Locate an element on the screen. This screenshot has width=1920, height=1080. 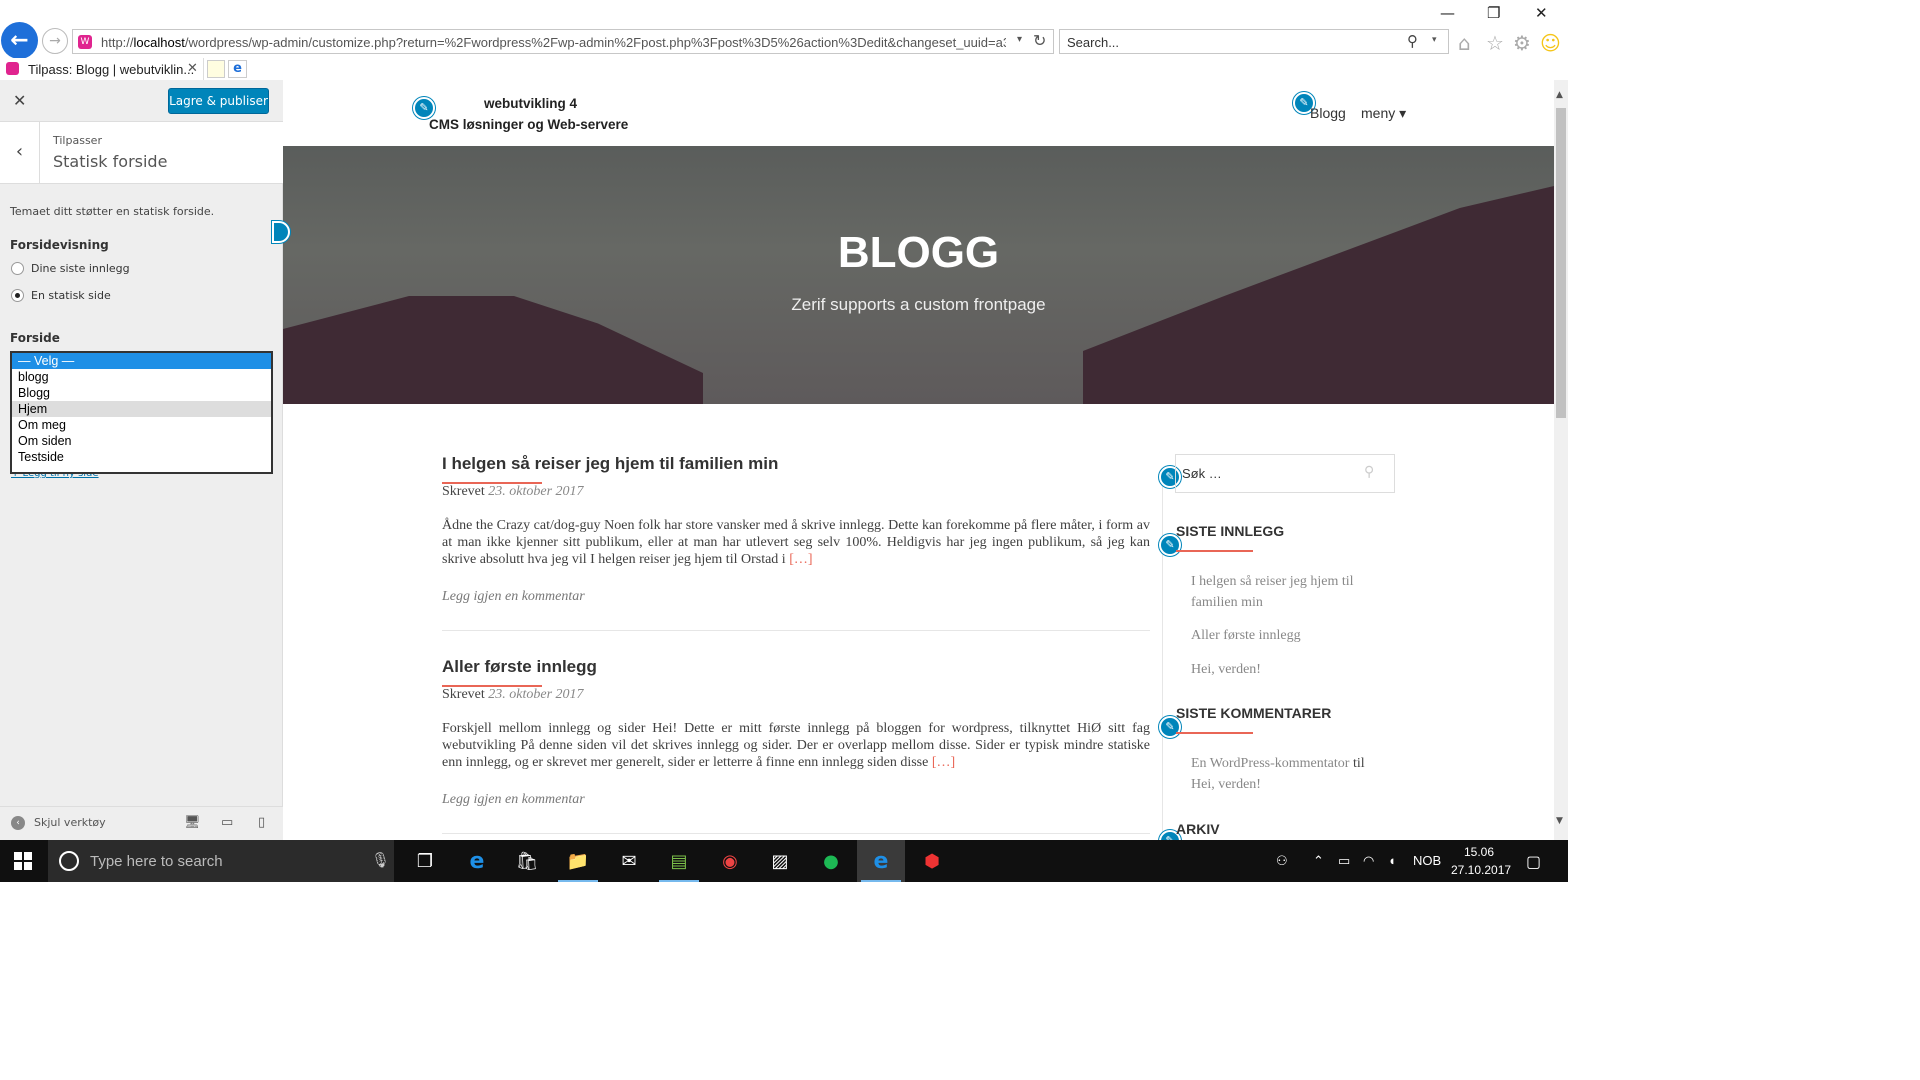
brave-icon: ⬢ is located at coordinates (932, 861).